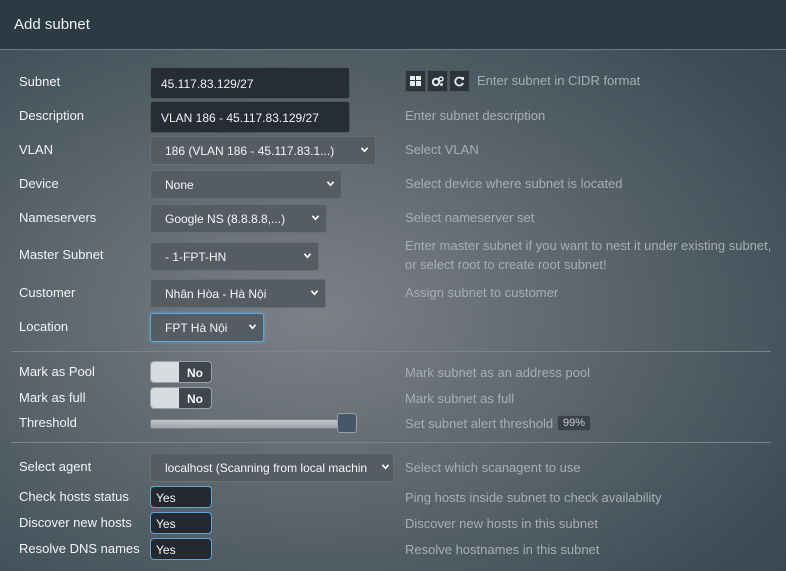  I want to click on resolve-dns-label: Resolve DNS names, so click(79, 548).